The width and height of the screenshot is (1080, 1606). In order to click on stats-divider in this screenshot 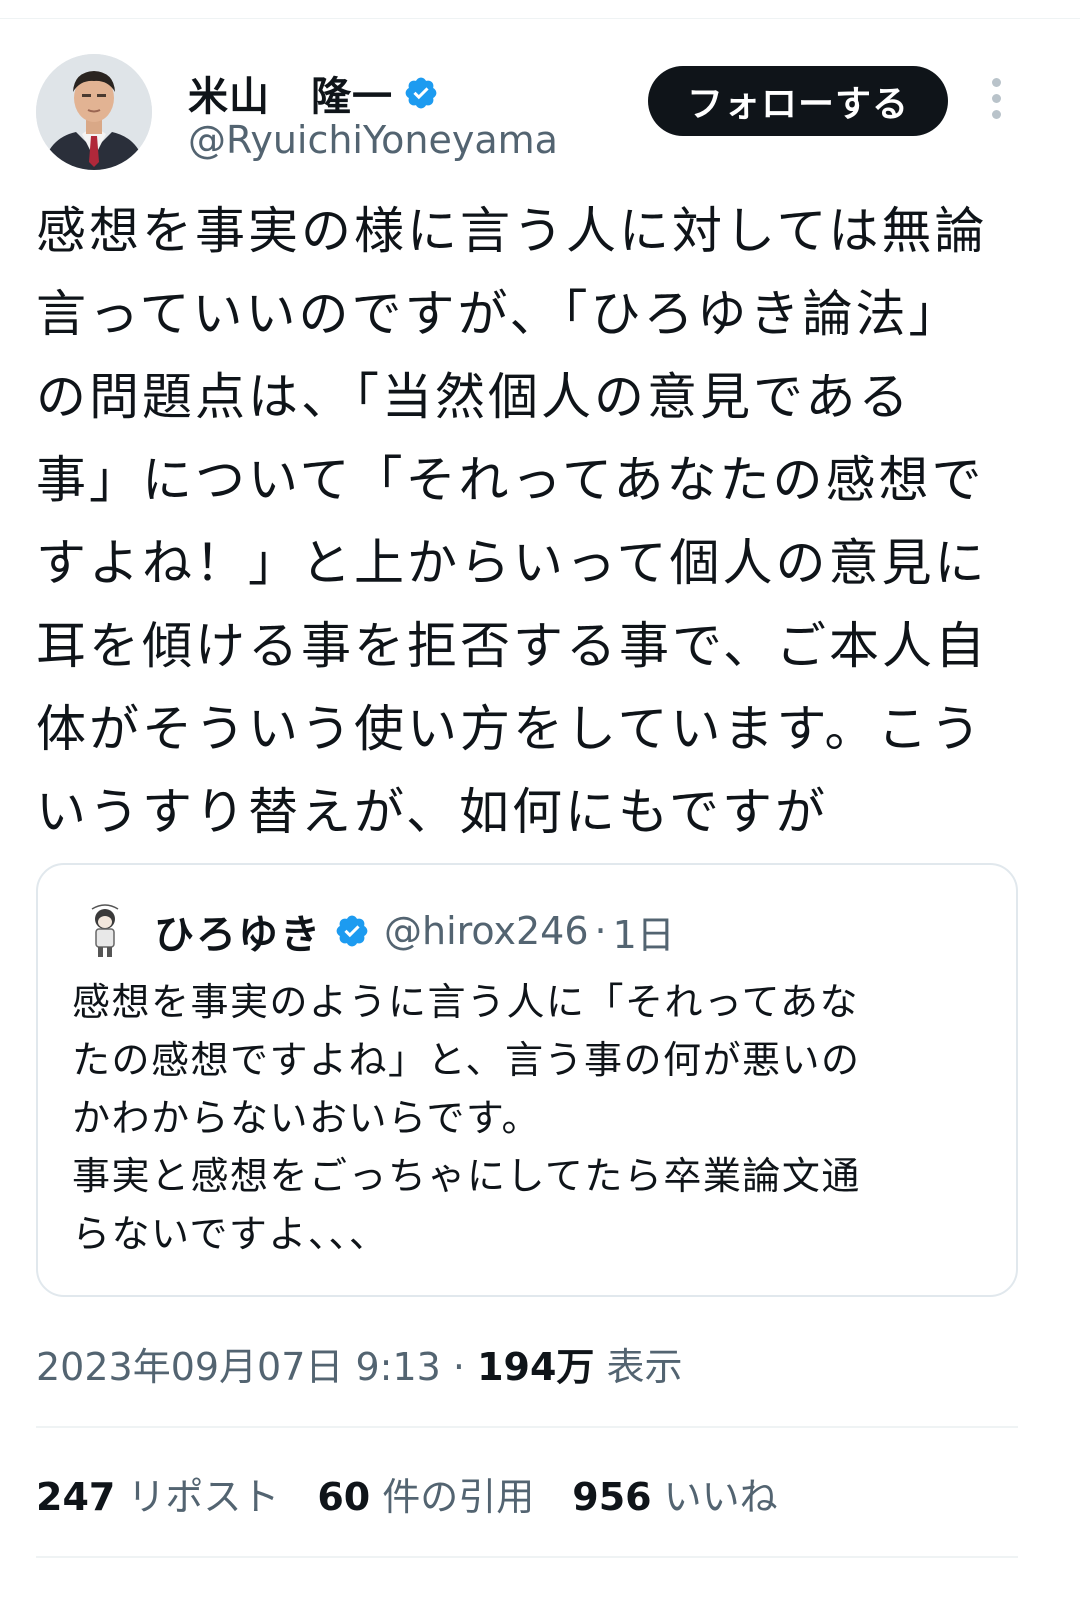, I will do `click(527, 1557)`.